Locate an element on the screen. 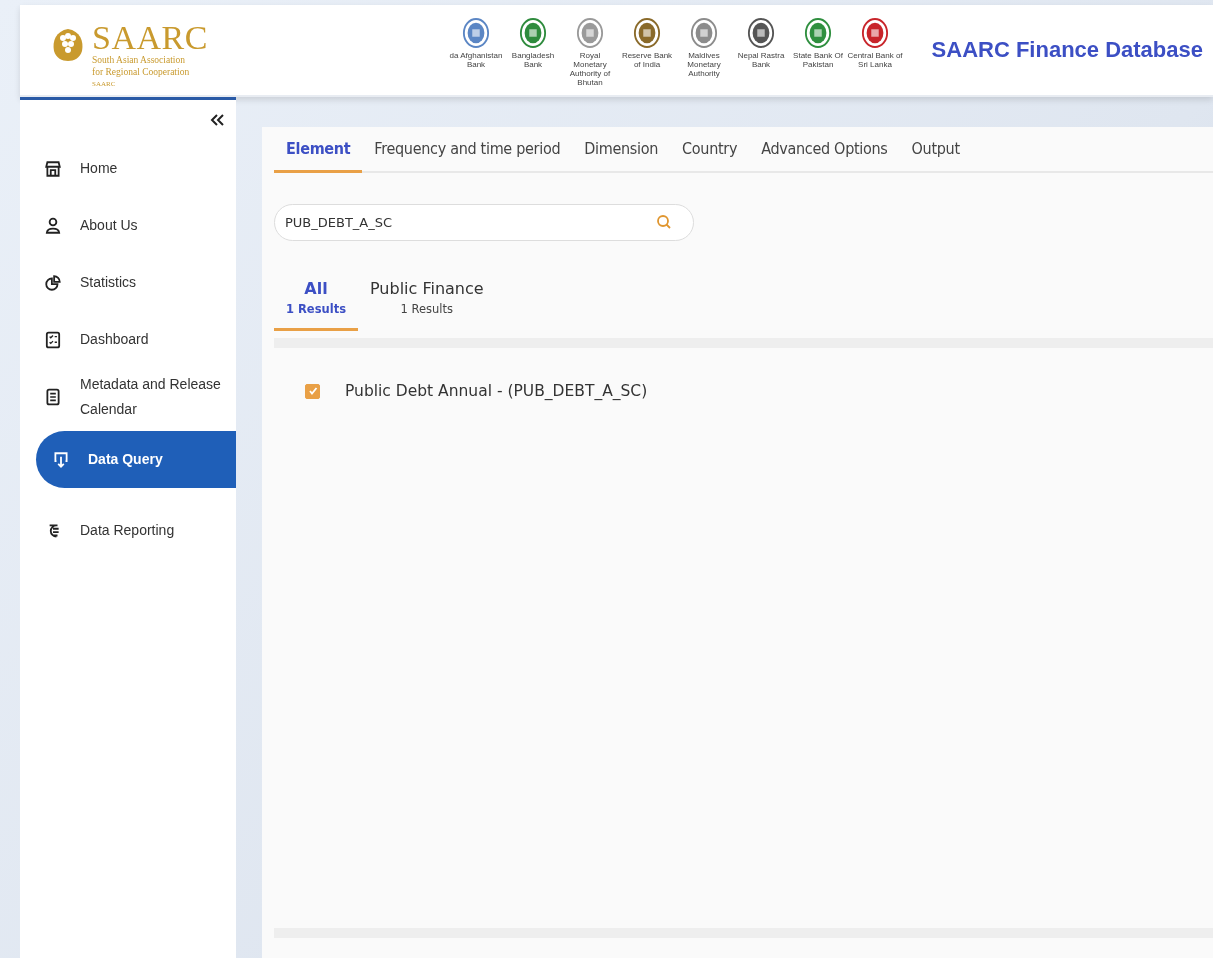 The image size is (1213, 958). result-label: Public Debt Annual - (PUB_DEBT_A_SC) is located at coordinates (496, 391).